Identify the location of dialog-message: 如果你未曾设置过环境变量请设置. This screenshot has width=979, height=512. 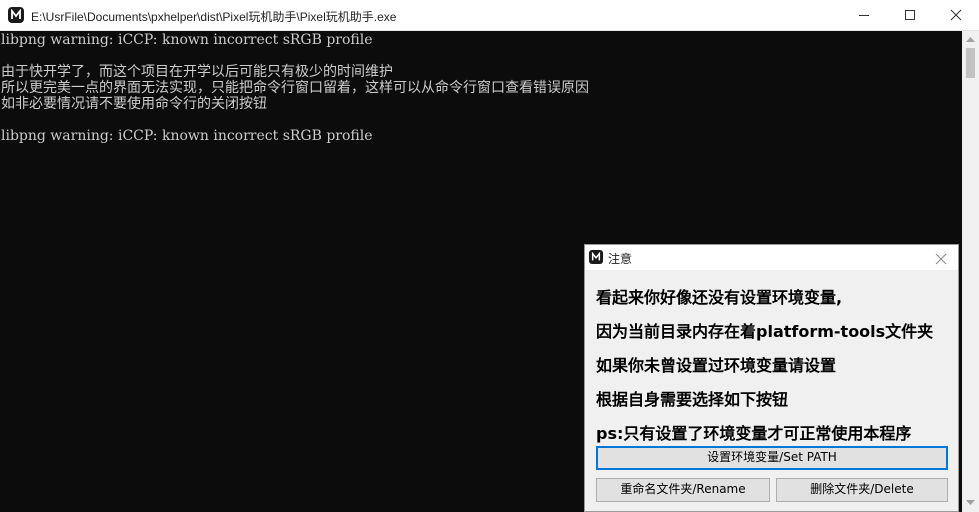
(716, 365).